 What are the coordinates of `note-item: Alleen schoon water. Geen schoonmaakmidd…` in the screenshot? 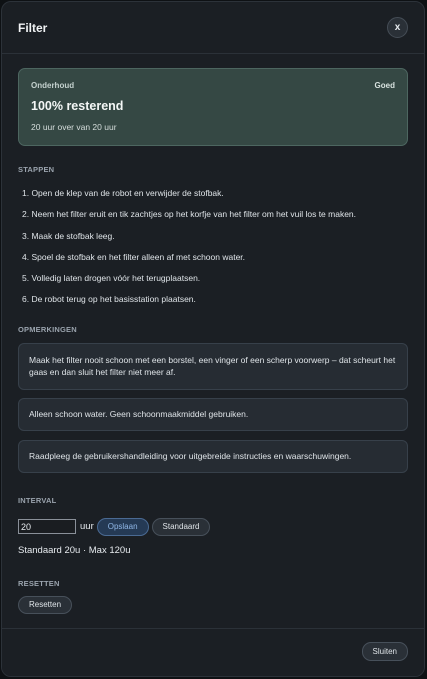 It's located at (213, 414).